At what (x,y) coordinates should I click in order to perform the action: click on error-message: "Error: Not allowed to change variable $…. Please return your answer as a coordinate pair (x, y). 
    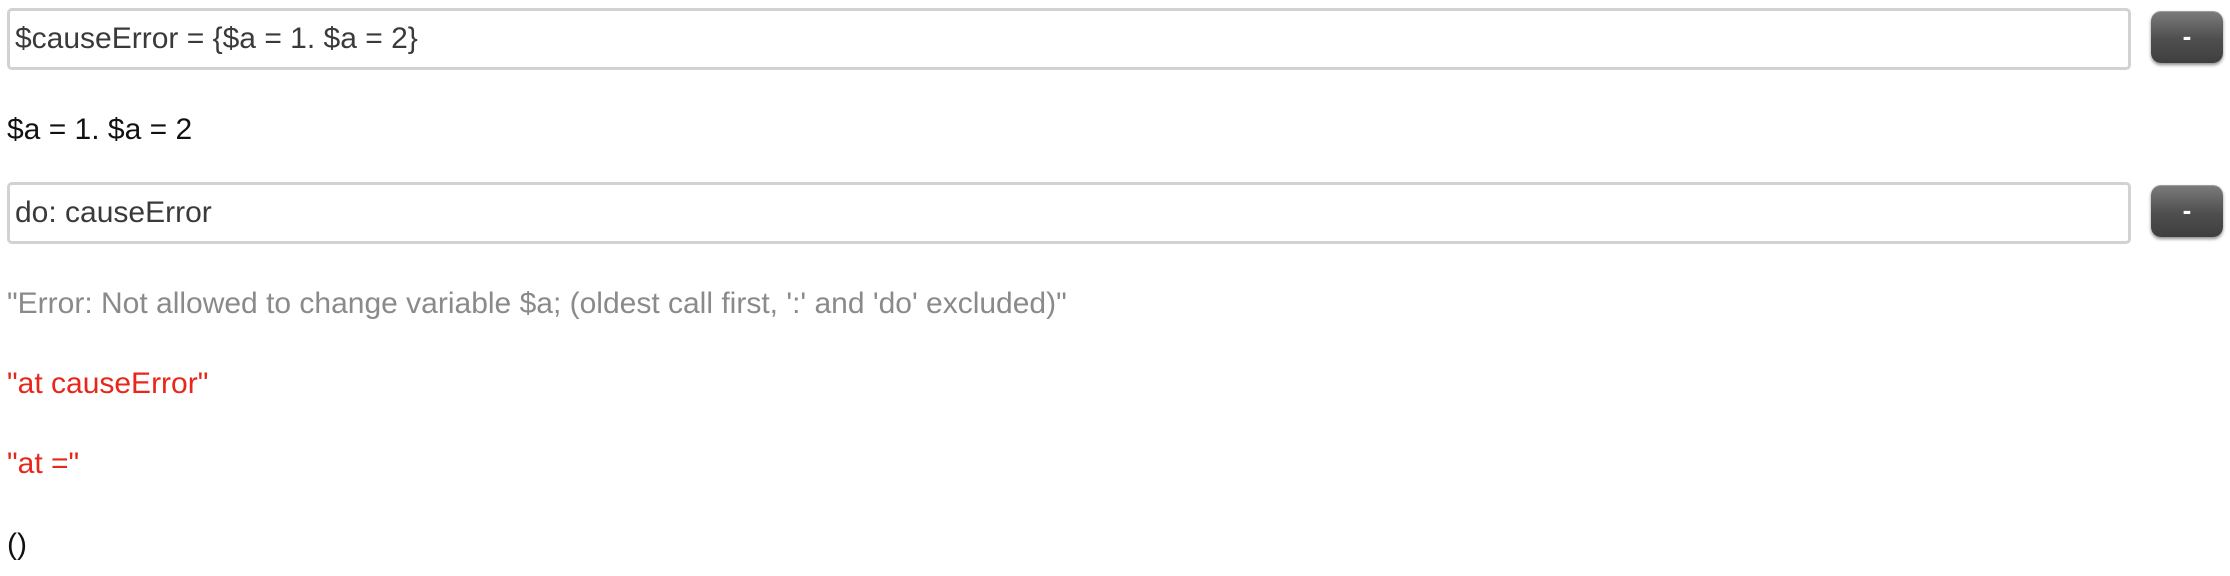
    Looking at the image, I should click on (537, 303).